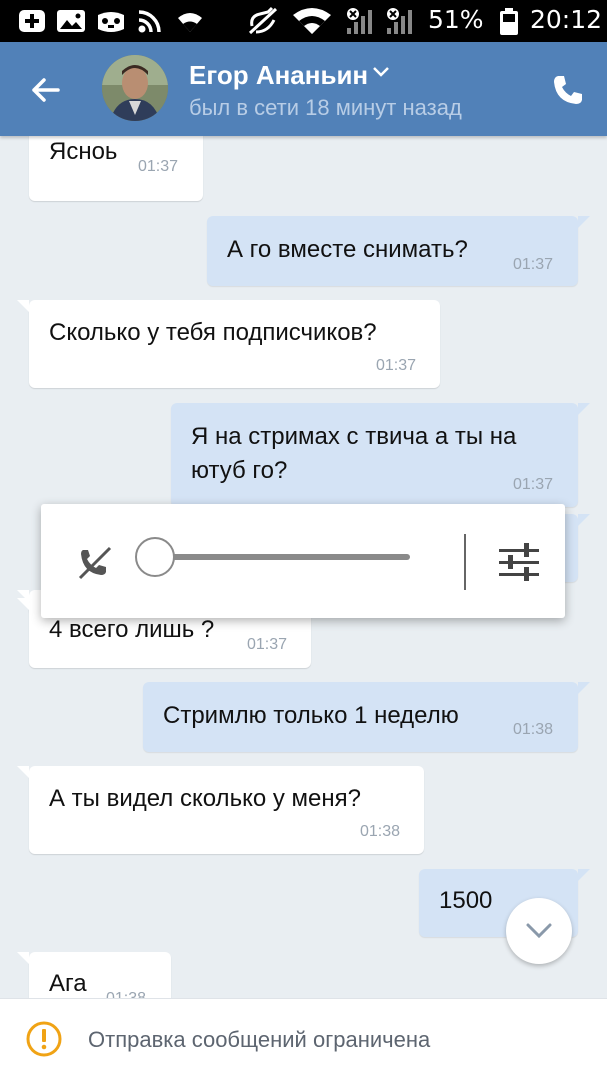  I want to click on message-text: 1500, so click(466, 900).